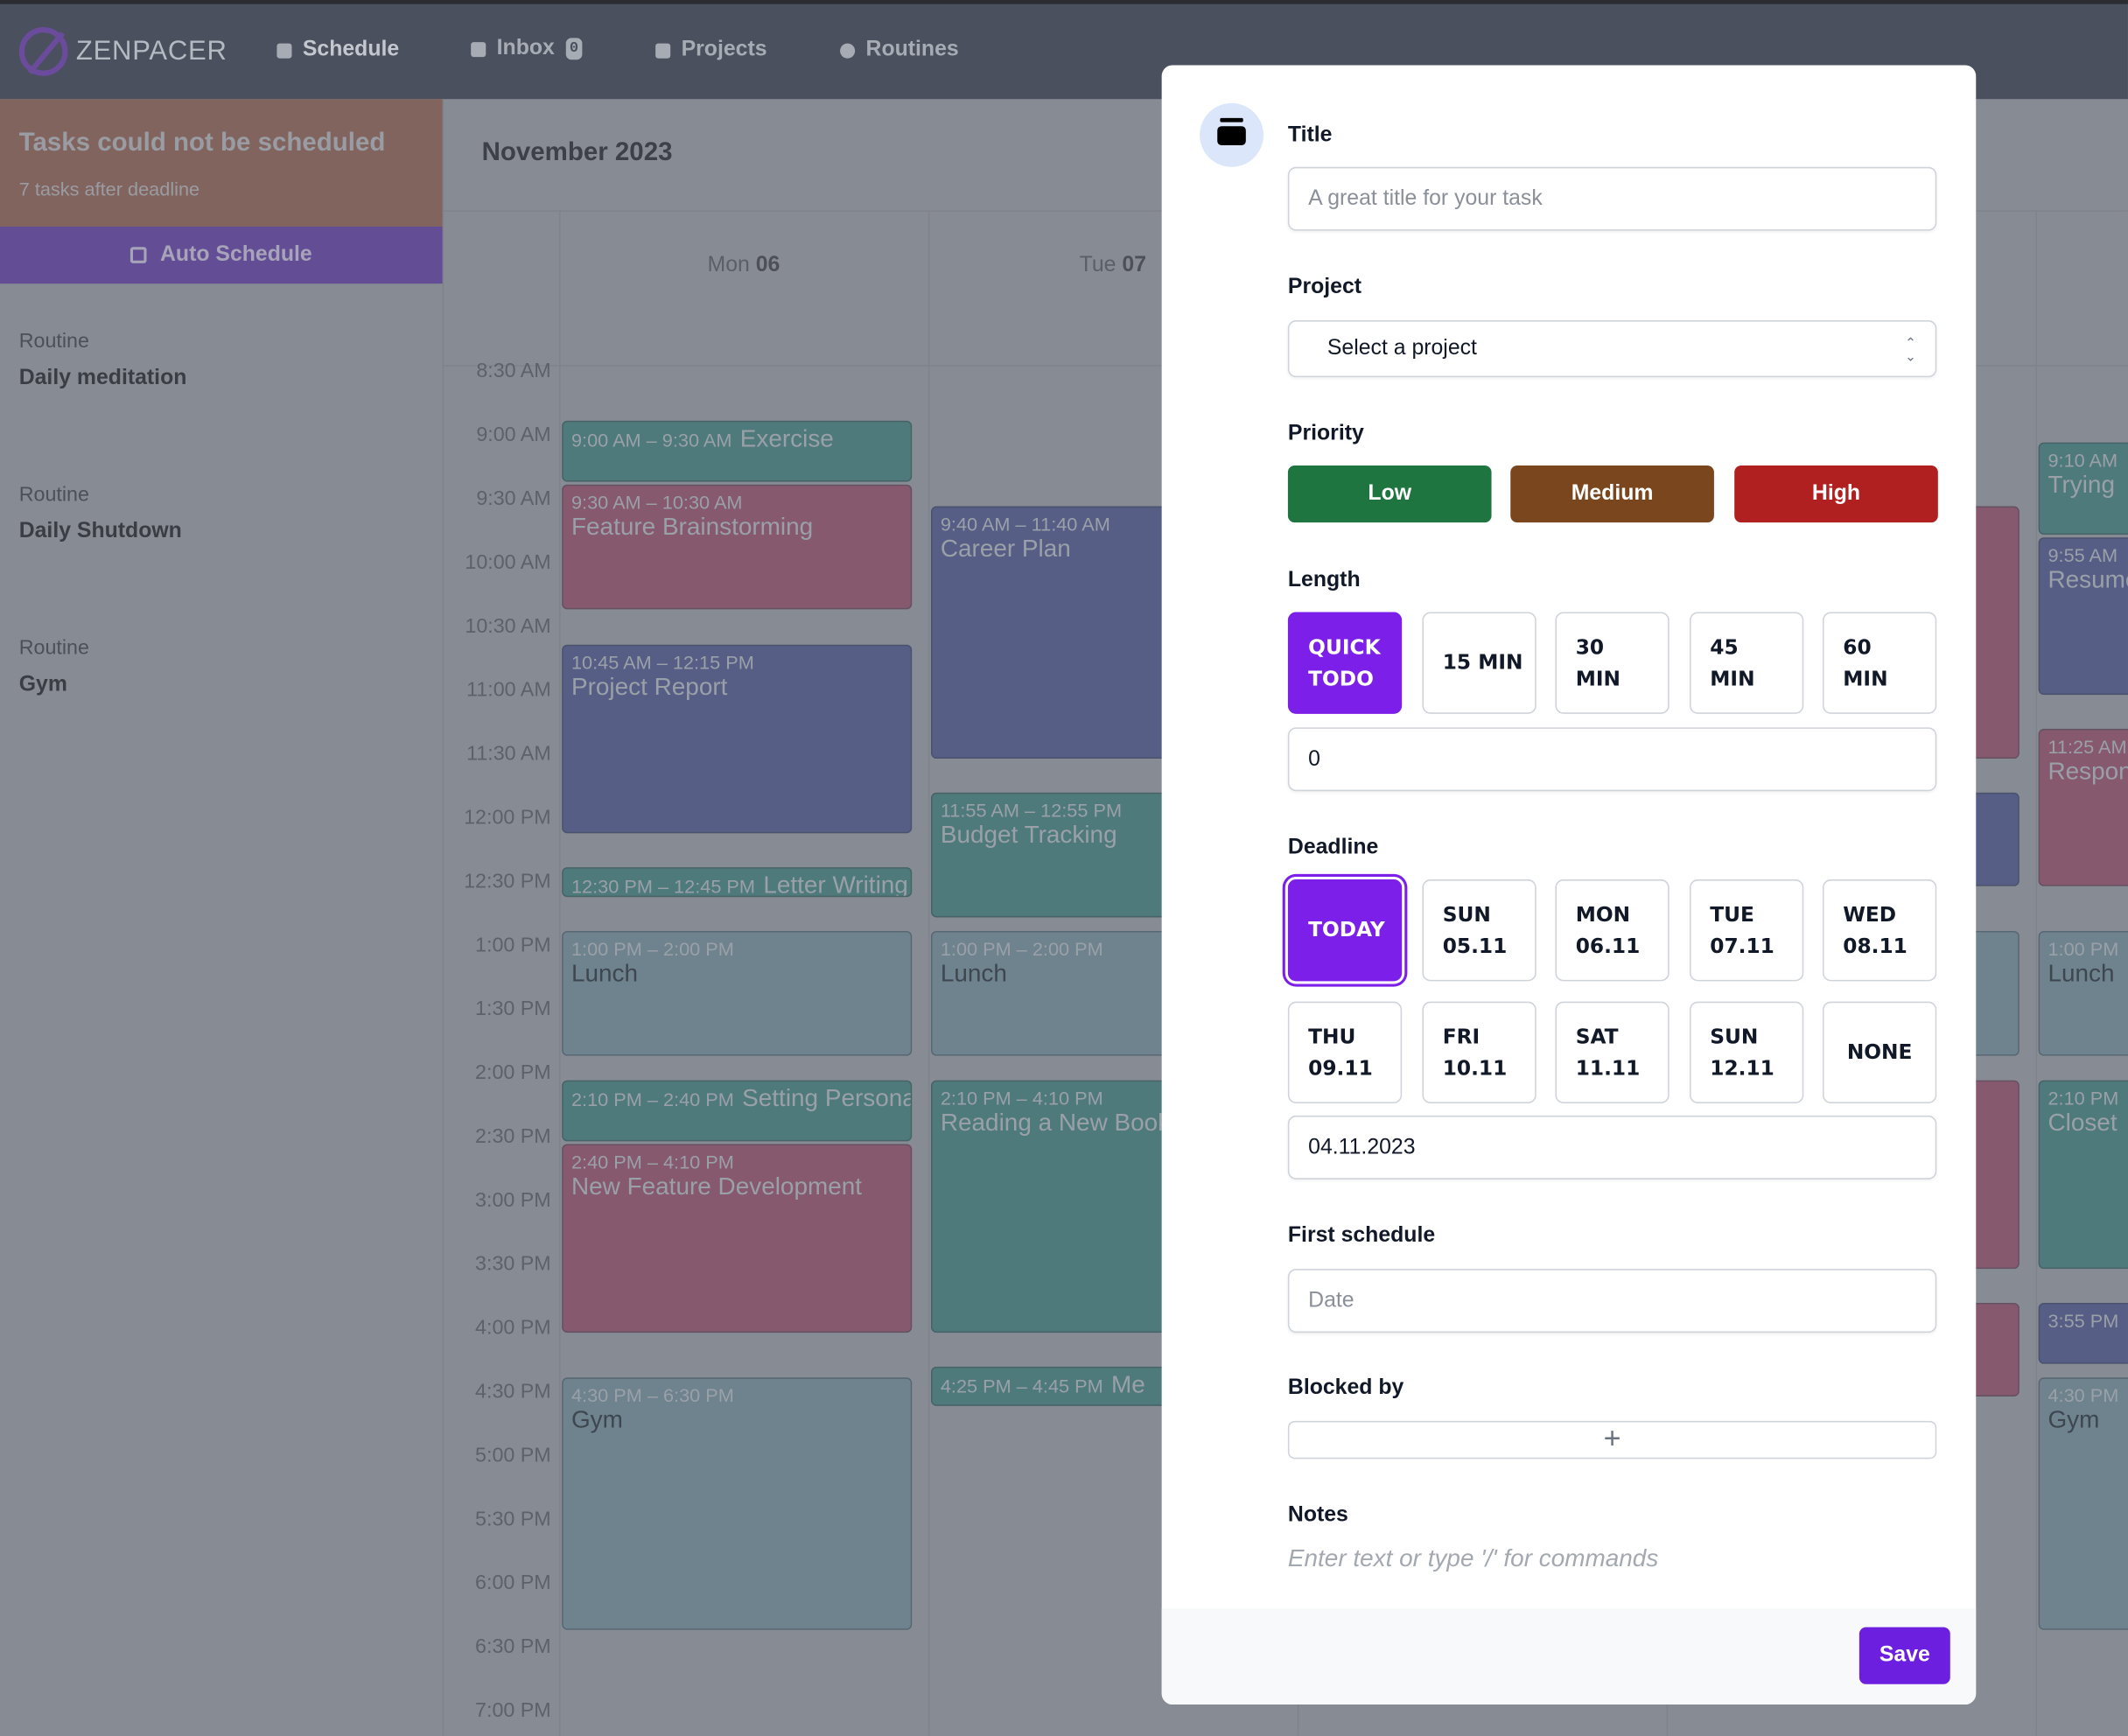 The width and height of the screenshot is (2128, 1736). Describe the element at coordinates (1345, 663) in the screenshot. I see `length-option: QUICK TODO` at that location.